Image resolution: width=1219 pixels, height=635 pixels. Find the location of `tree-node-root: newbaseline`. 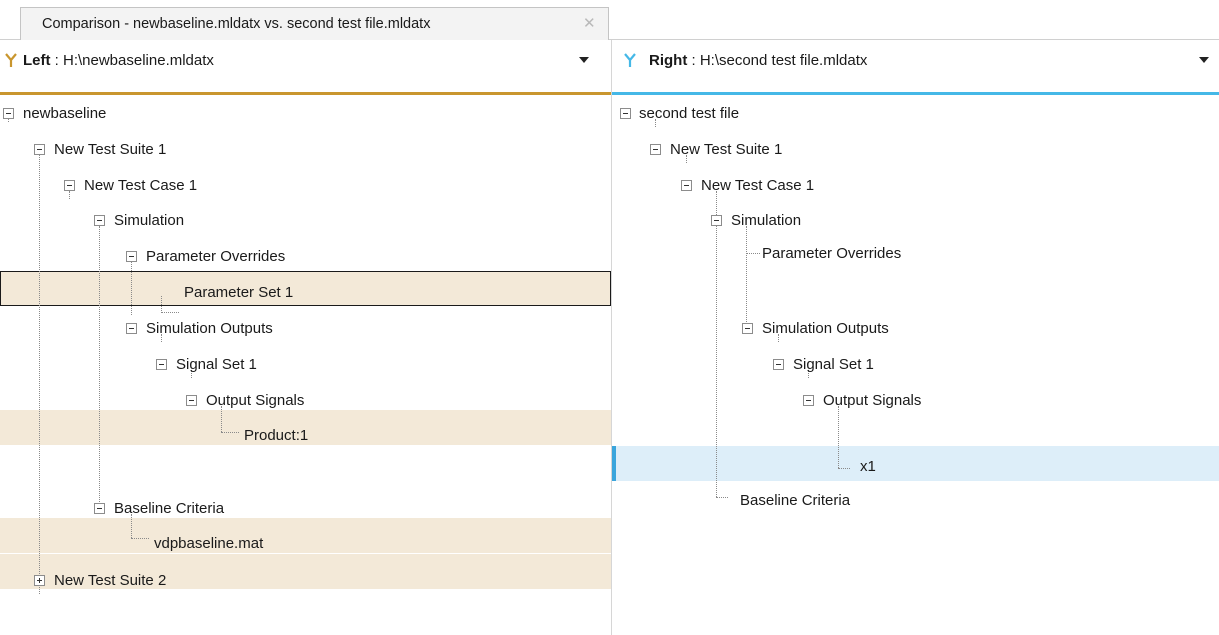

tree-node-root: newbaseline is located at coordinates (64, 114).